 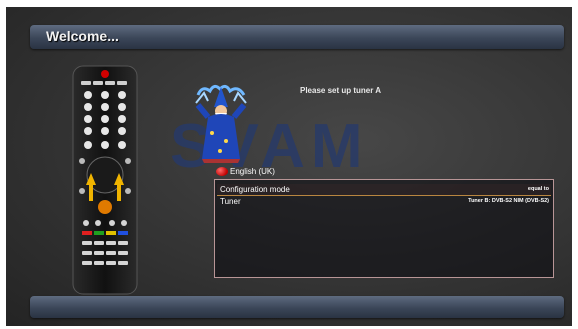 I want to click on language-indicator: English (UK), so click(x=245, y=171).